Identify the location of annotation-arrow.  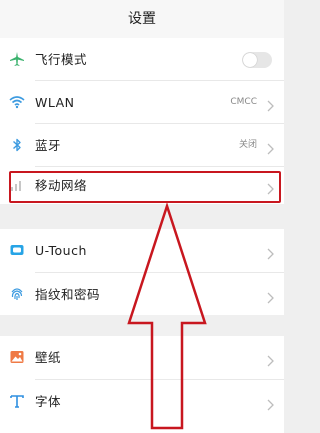
(167, 315).